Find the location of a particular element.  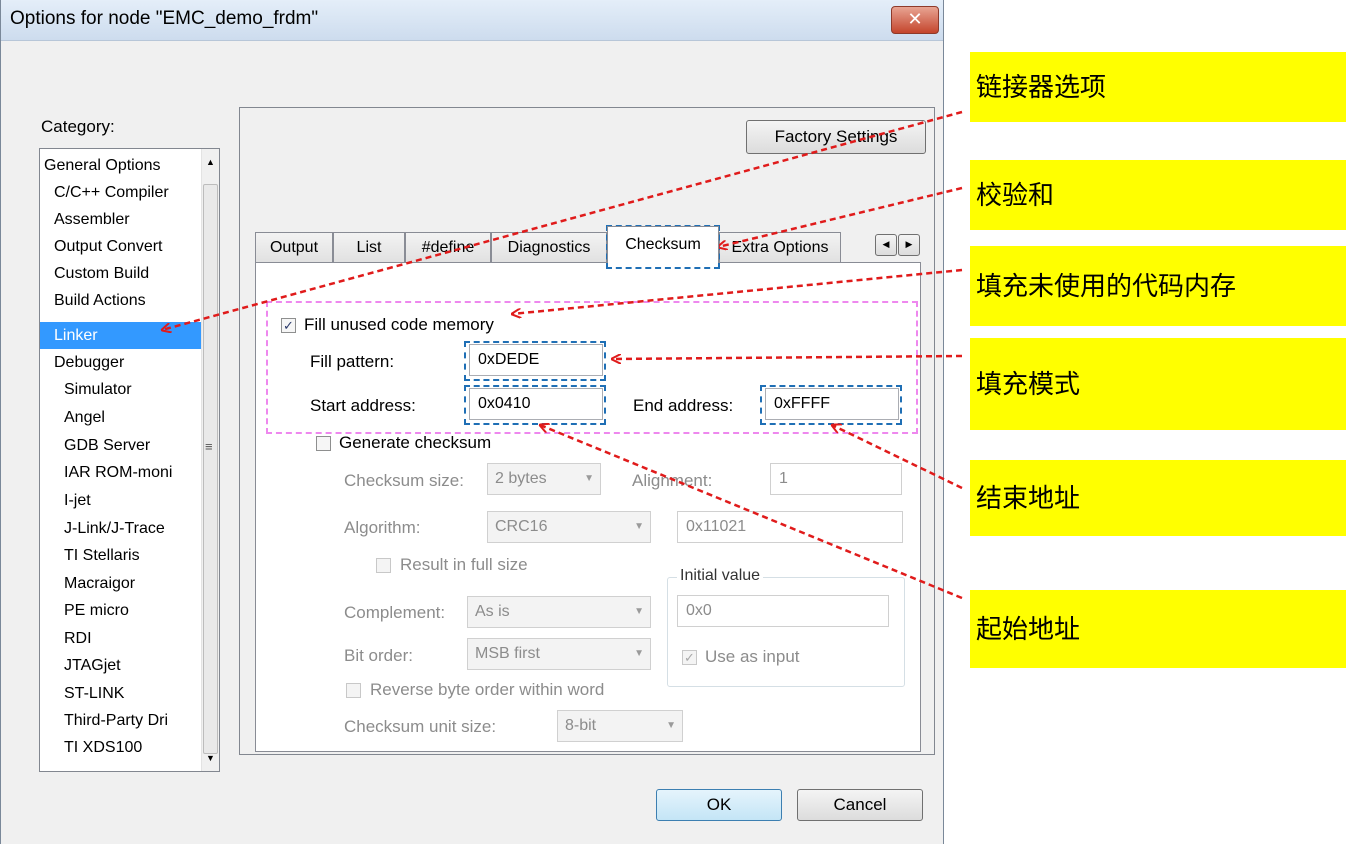

arrow-start-address is located at coordinates (751, 512).